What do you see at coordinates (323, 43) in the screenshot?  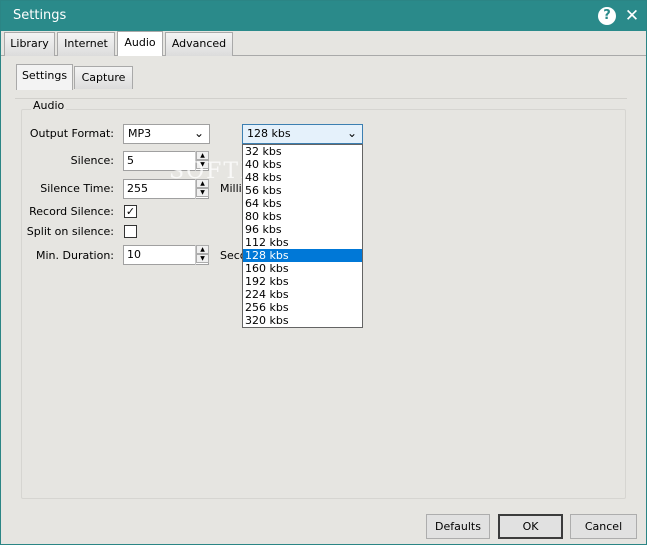 I see `main-tab-strip: Library Internet Audio Advanced` at bounding box center [323, 43].